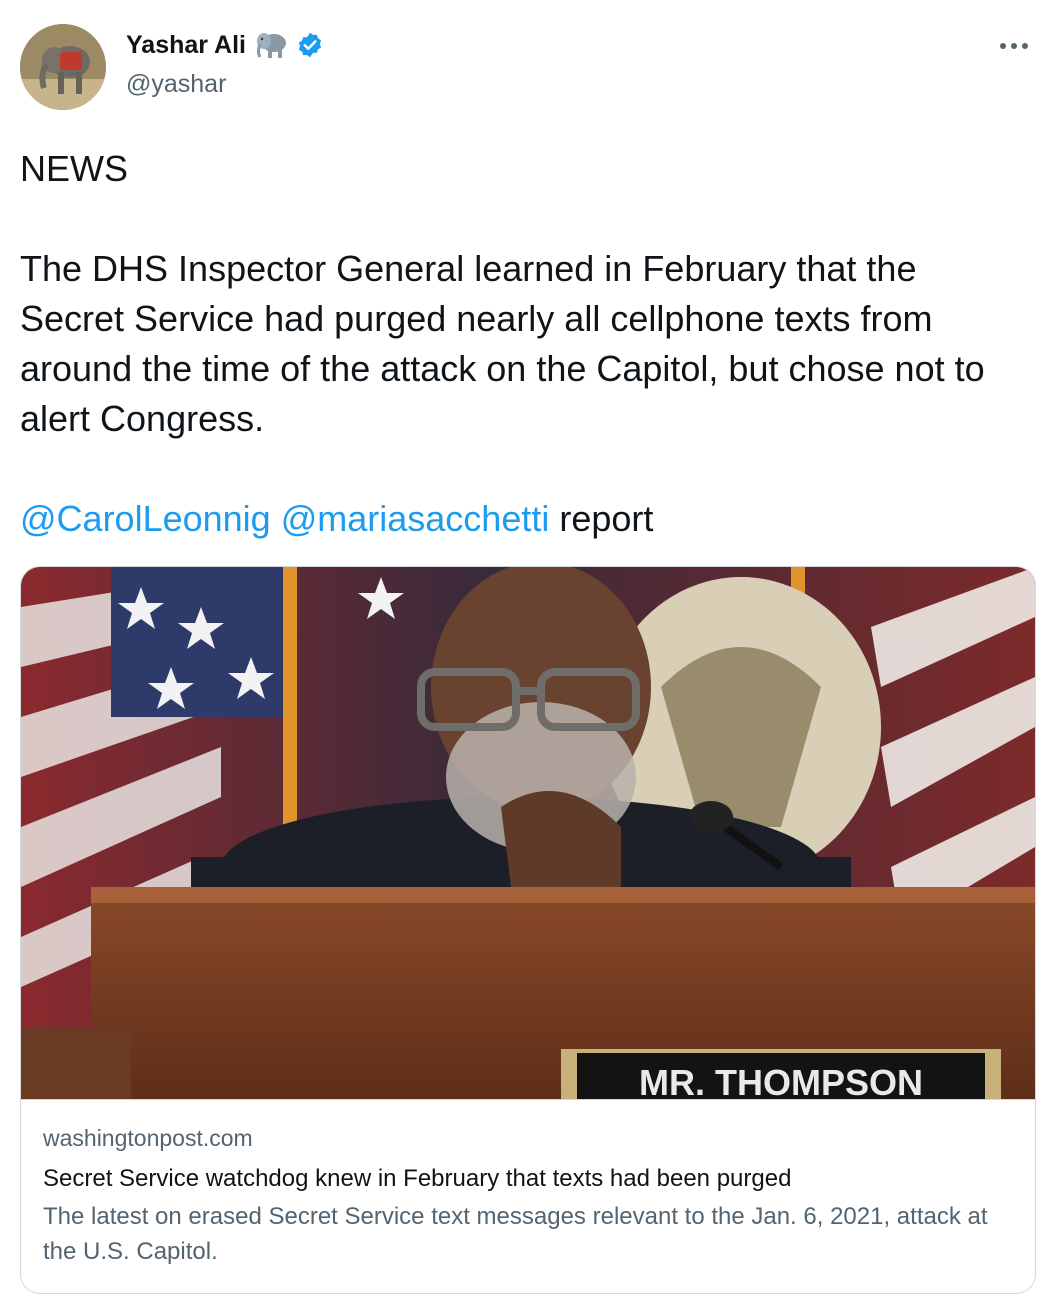  What do you see at coordinates (74, 168) in the screenshot?
I see `tweet-headline: NEWS` at bounding box center [74, 168].